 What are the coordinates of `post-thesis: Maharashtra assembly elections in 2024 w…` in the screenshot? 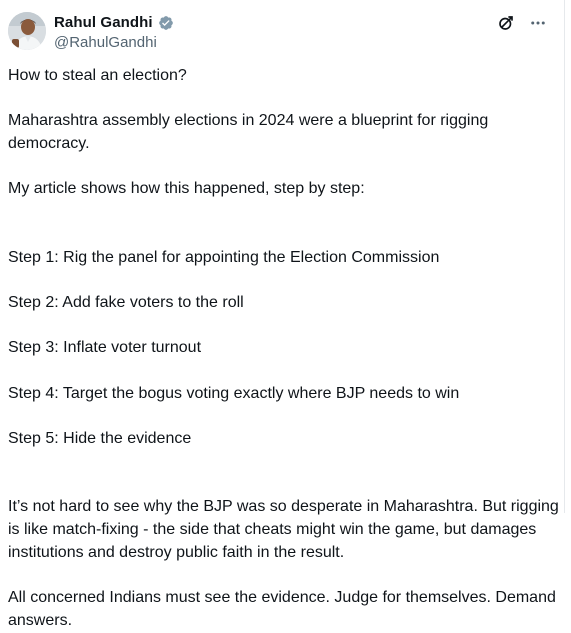 It's located at (248, 132).